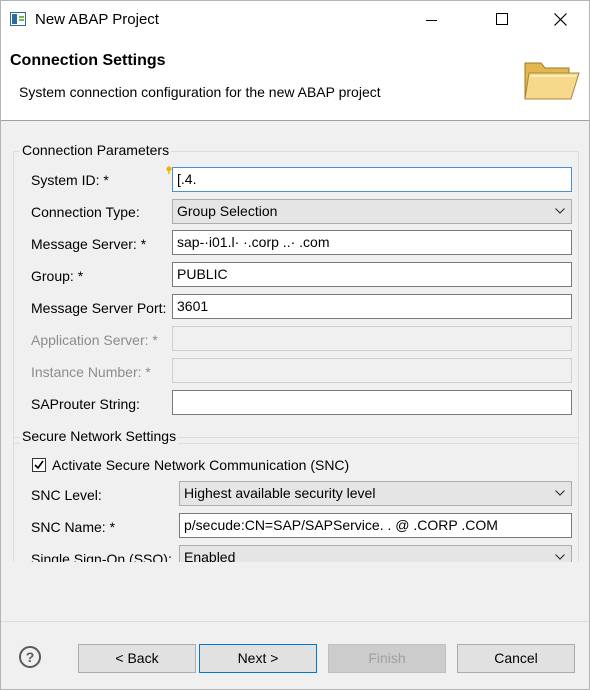  Describe the element at coordinates (516, 658) in the screenshot. I see `cancel-button: Cancel` at that location.